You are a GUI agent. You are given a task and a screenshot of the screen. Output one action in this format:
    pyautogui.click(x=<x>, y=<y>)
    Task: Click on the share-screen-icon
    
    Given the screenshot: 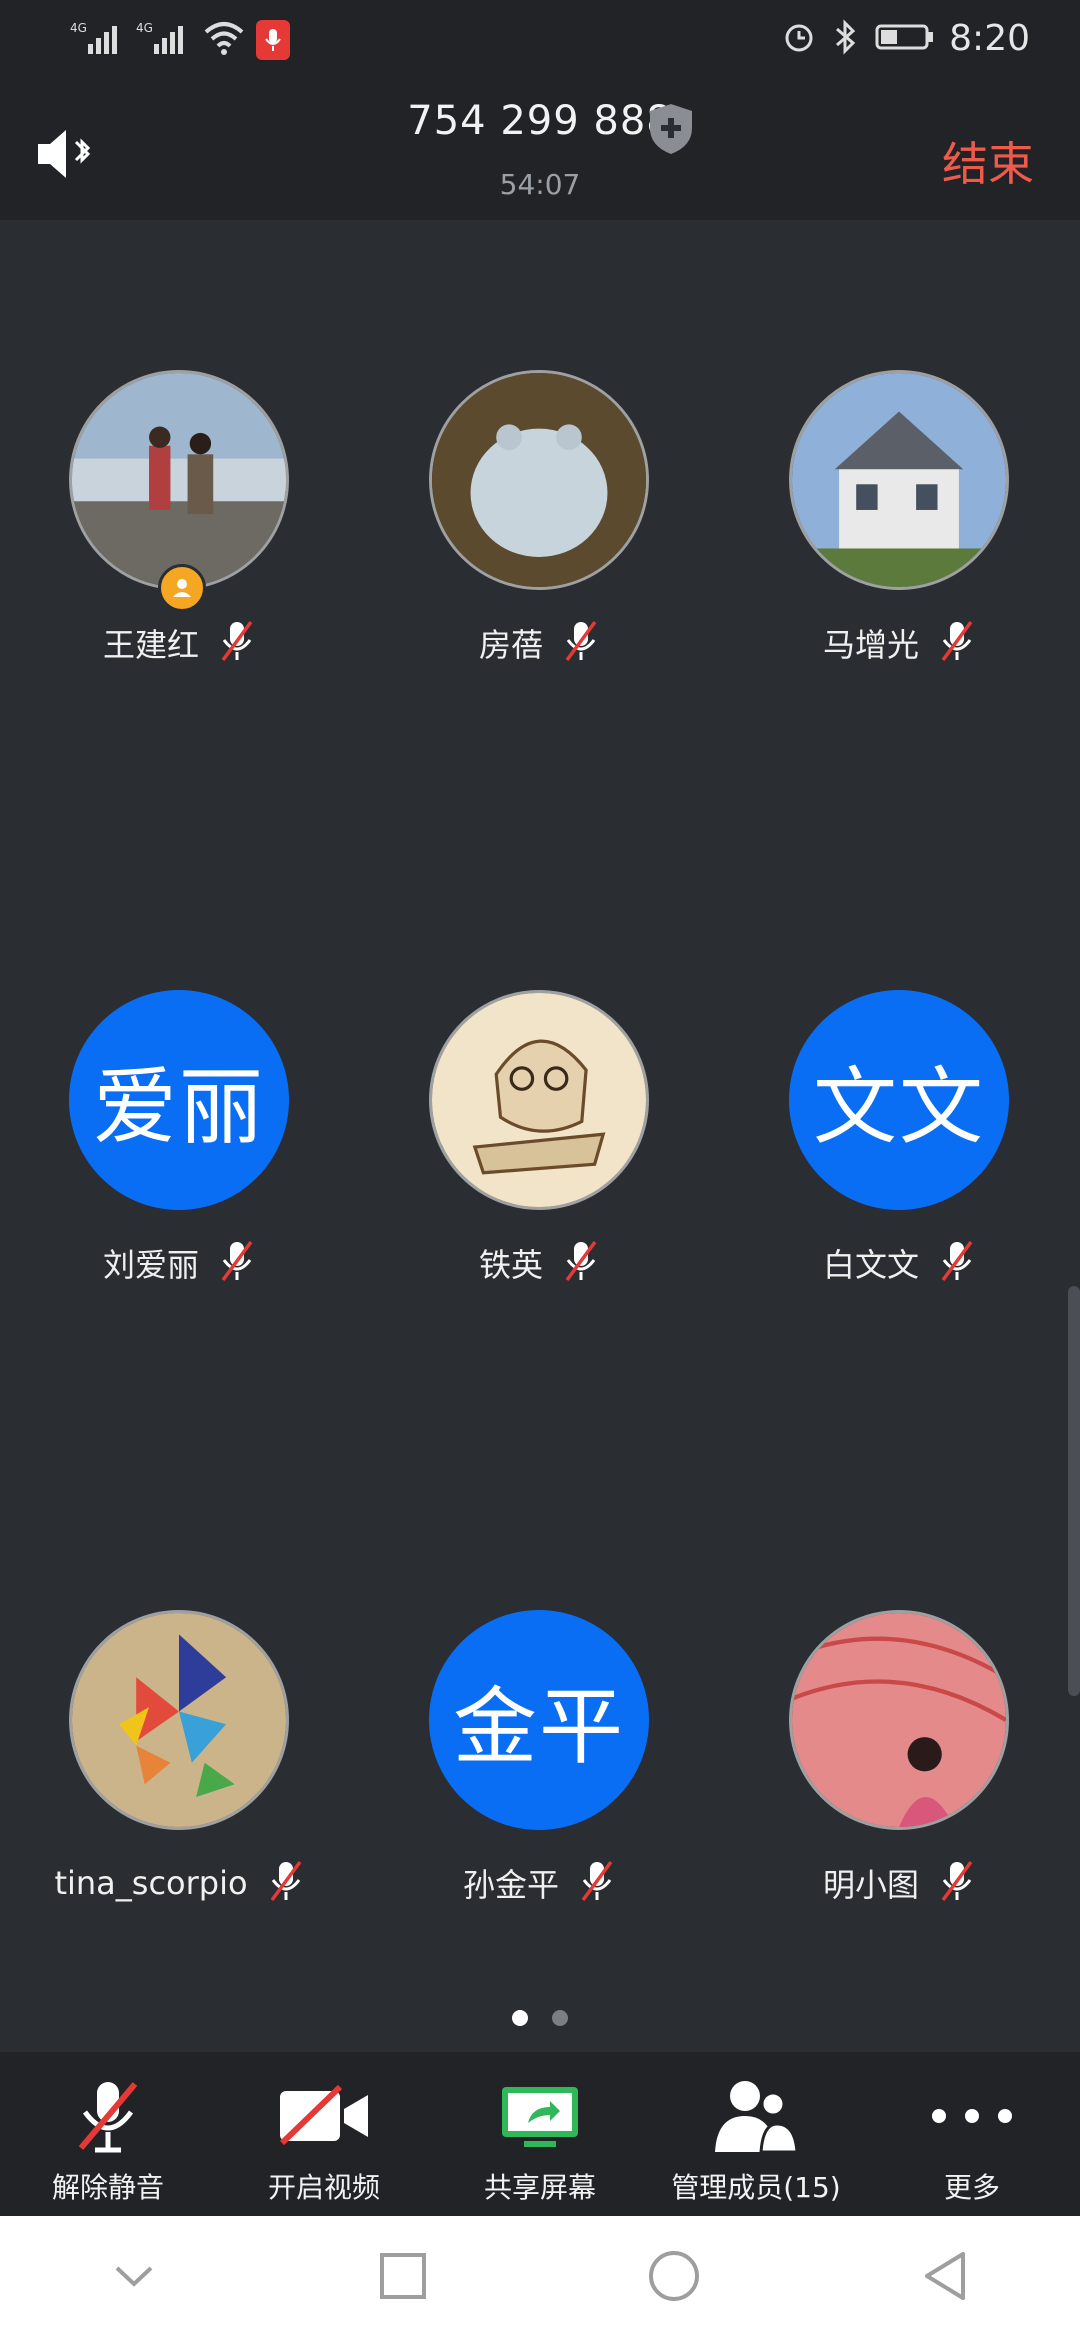 What is the action you would take?
    pyautogui.click(x=540, y=2116)
    